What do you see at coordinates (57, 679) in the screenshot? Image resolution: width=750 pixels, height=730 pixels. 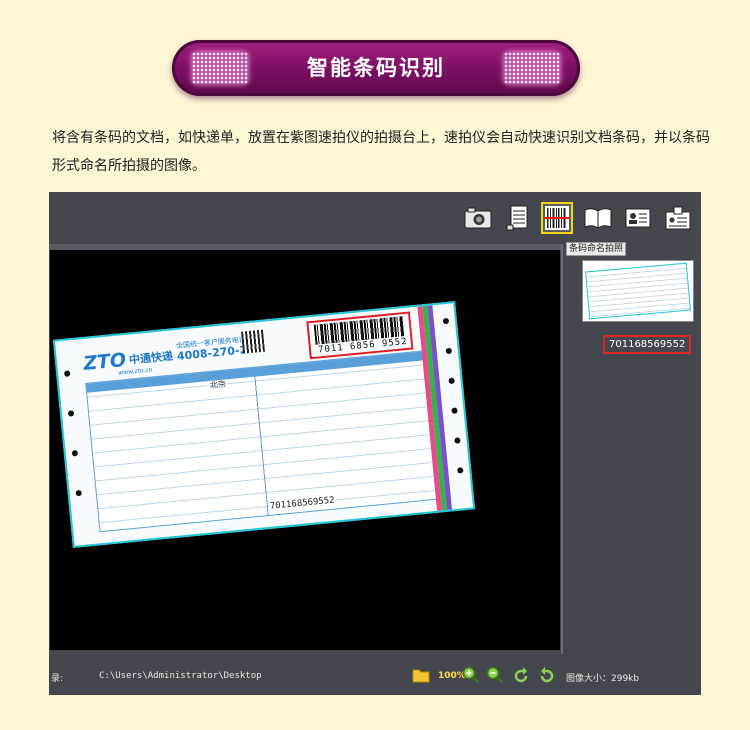 I see `dir-label: 录:` at bounding box center [57, 679].